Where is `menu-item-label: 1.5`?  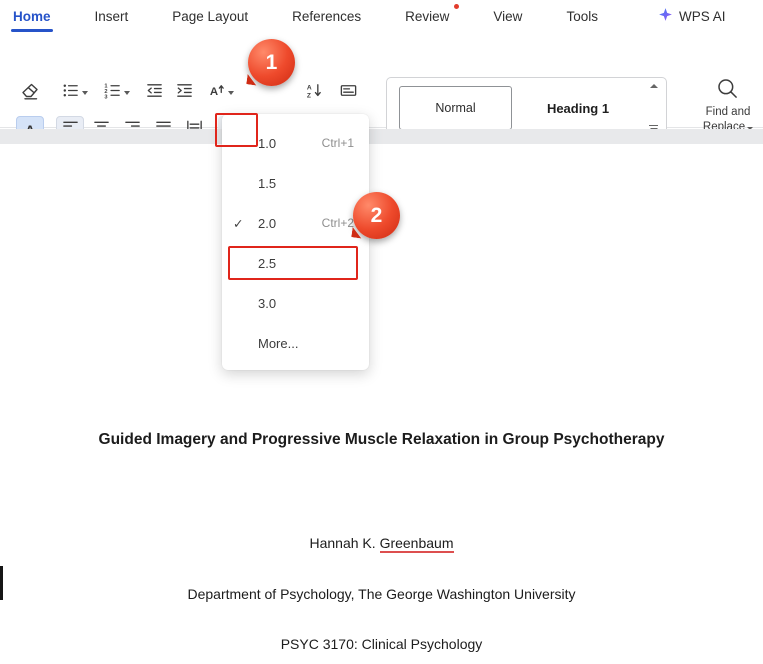 menu-item-label: 1.5 is located at coordinates (267, 183).